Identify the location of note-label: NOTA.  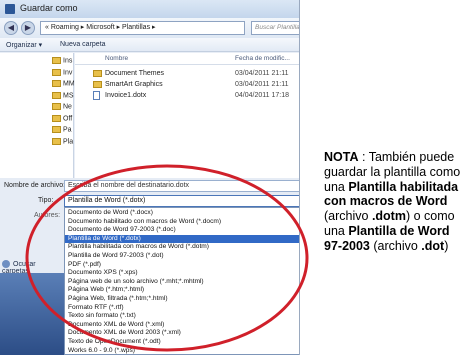
(341, 157).